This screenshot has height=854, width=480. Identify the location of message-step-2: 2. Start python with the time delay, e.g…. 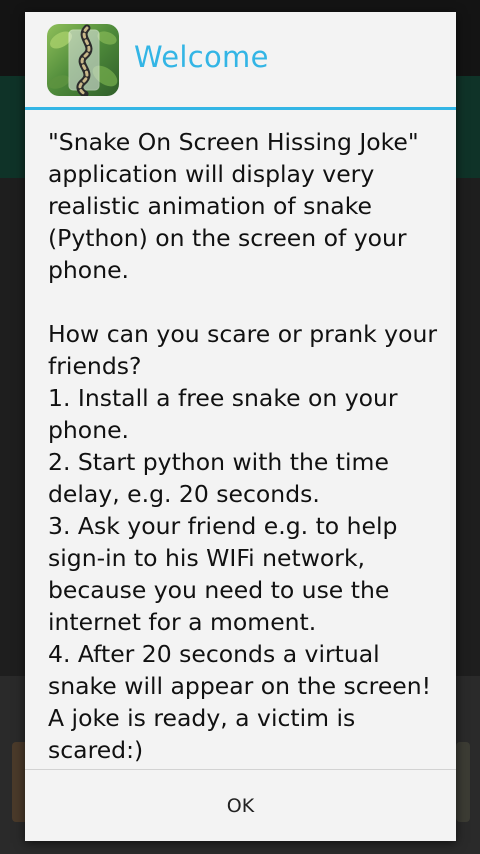
(218, 478).